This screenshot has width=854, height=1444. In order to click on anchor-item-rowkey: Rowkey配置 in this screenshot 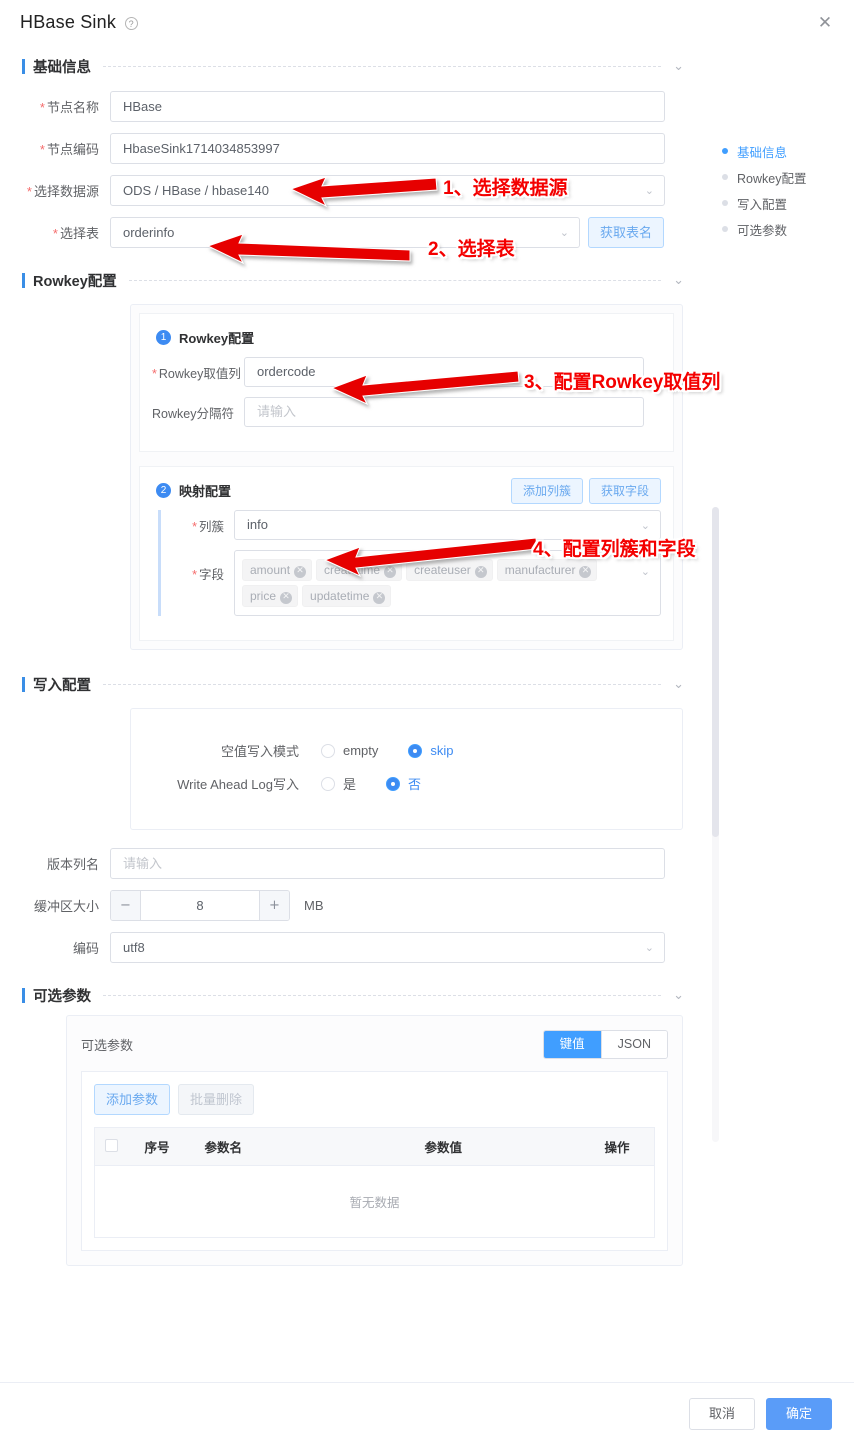, I will do `click(782, 177)`.